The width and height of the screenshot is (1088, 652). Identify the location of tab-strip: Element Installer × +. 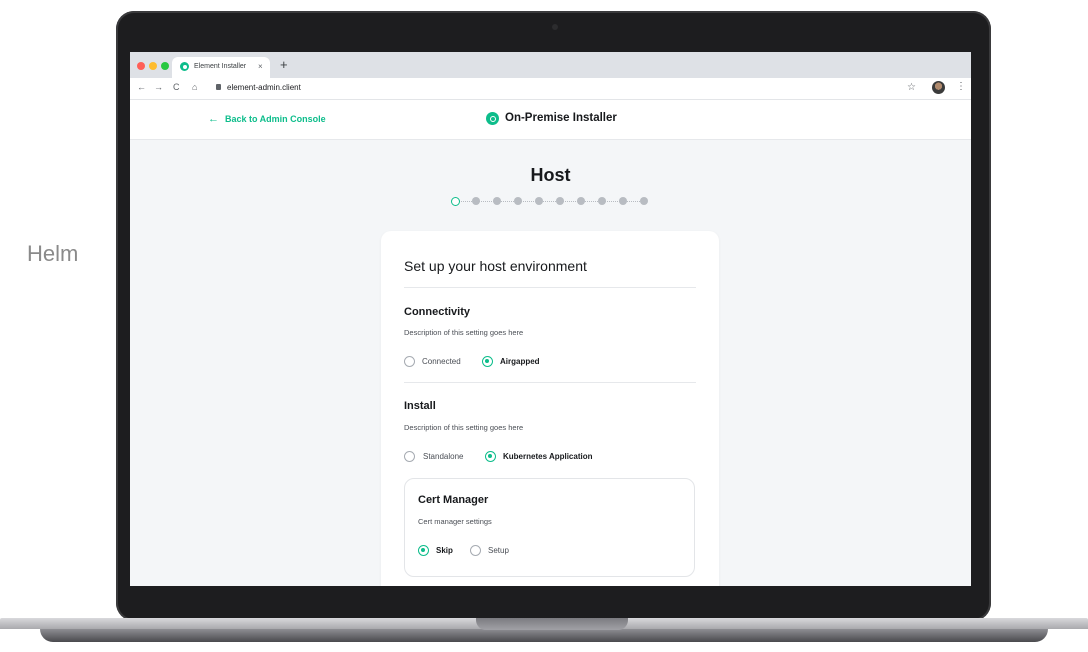
(550, 65).